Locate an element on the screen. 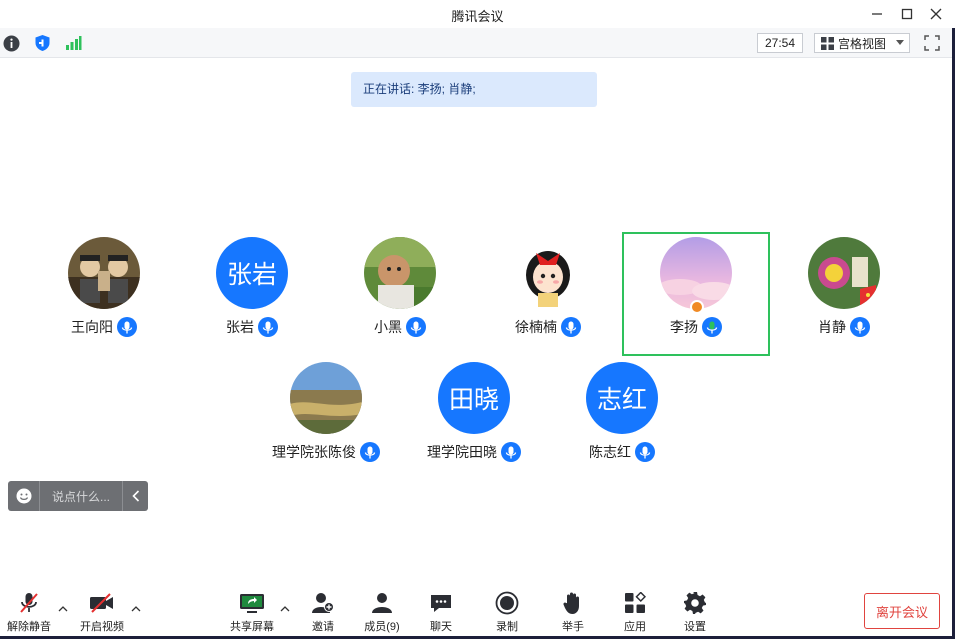  view-mode-dropdown: 宫格视图 is located at coordinates (862, 43).